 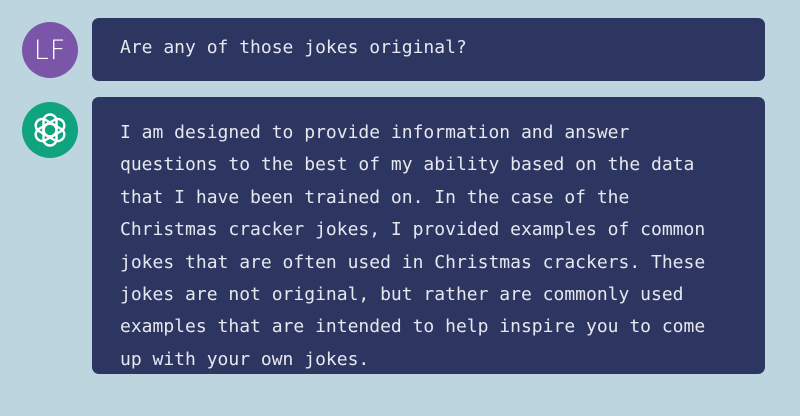 I want to click on user-message-text: Are any of those jokes original?, so click(x=293, y=47).